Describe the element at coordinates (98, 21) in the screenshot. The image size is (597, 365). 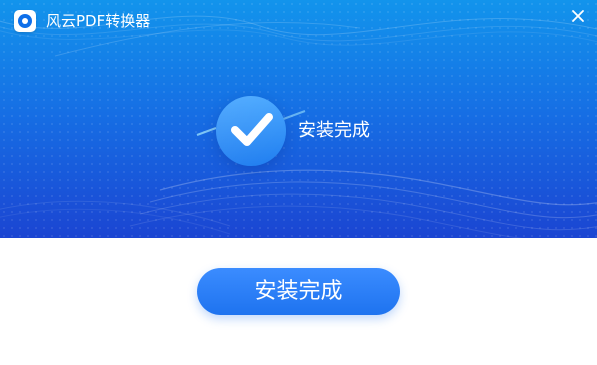
I see `app-title: 风云PDF转换器` at that location.